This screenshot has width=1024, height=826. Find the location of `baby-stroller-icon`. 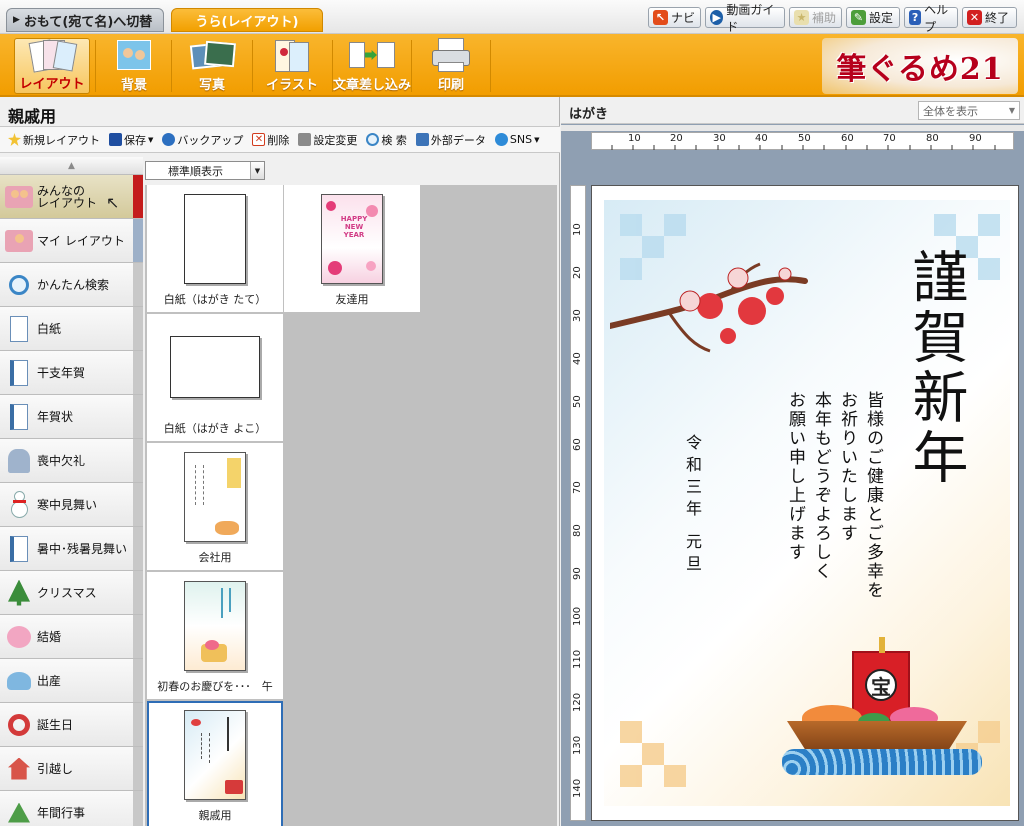

baby-stroller-icon is located at coordinates (19, 681).